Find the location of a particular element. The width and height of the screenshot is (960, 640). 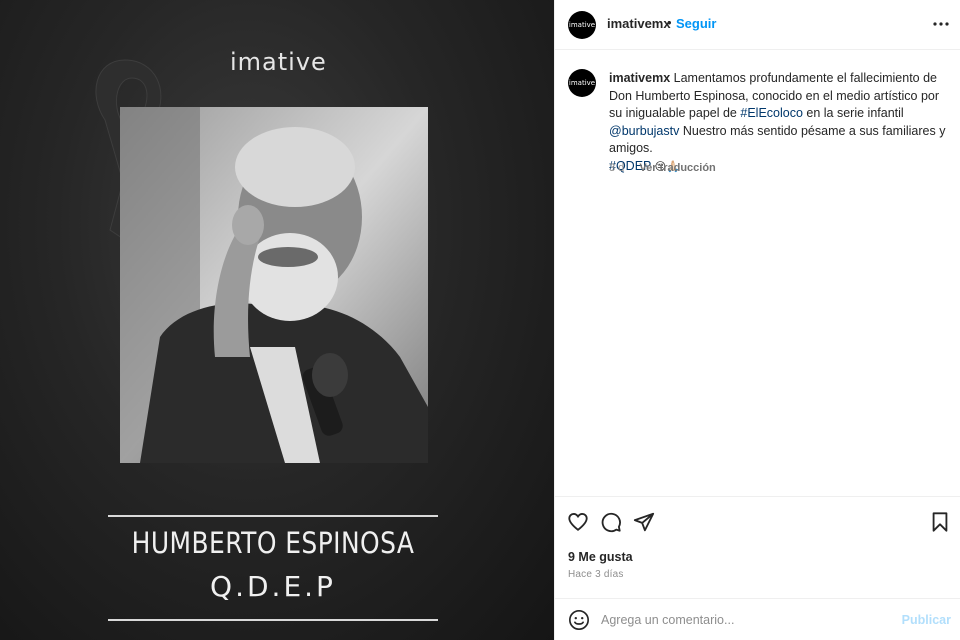

smiley-icon is located at coordinates (579, 620).